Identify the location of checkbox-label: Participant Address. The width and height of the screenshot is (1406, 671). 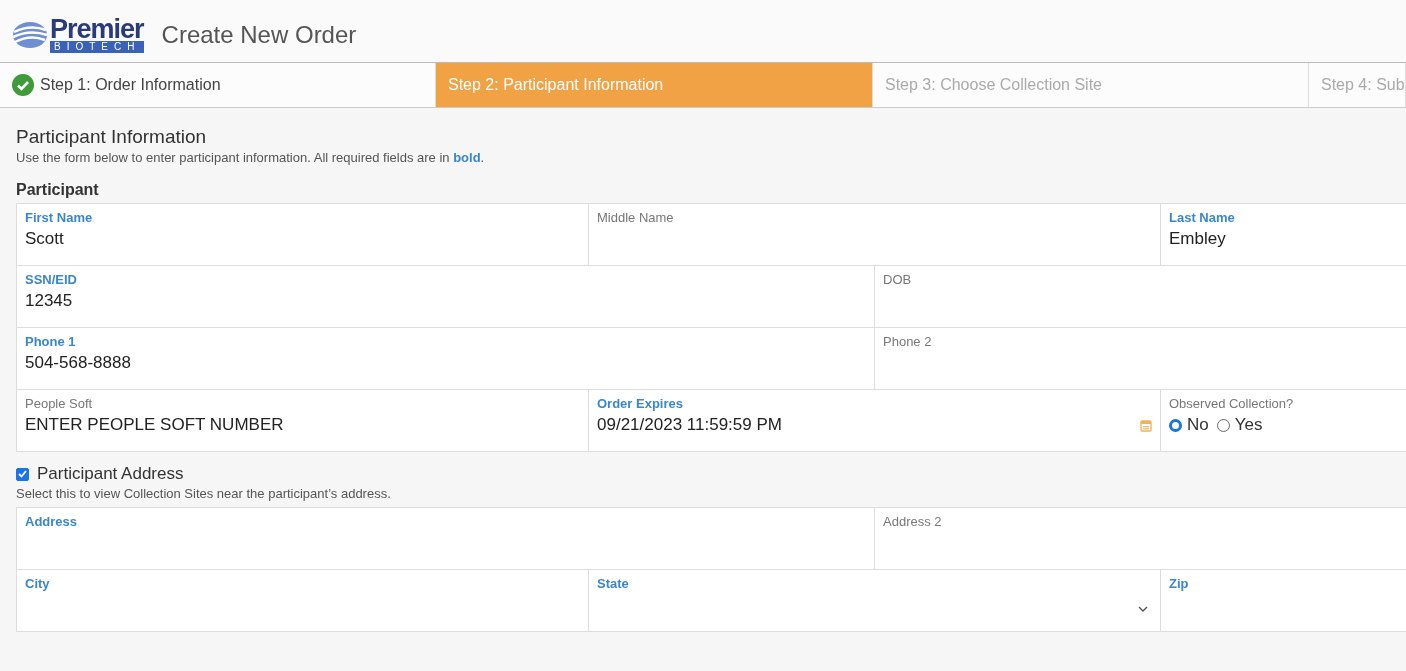
(110, 474).